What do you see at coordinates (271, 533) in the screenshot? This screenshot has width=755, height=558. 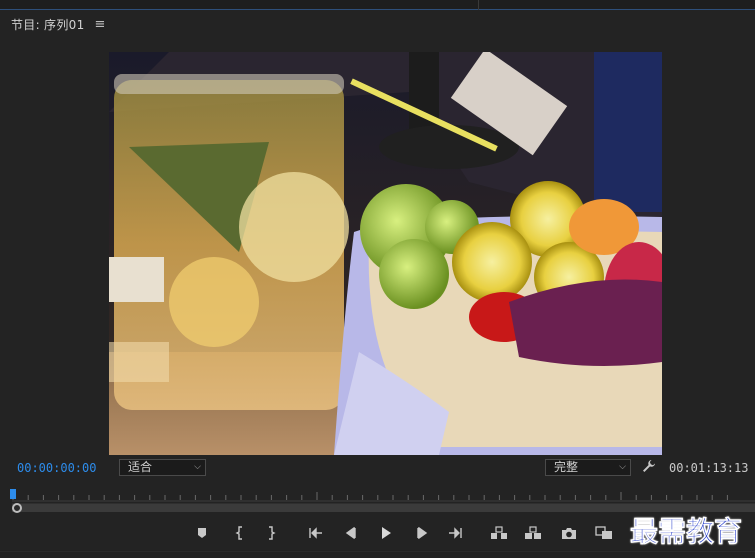 I see `mark-out-icon` at bounding box center [271, 533].